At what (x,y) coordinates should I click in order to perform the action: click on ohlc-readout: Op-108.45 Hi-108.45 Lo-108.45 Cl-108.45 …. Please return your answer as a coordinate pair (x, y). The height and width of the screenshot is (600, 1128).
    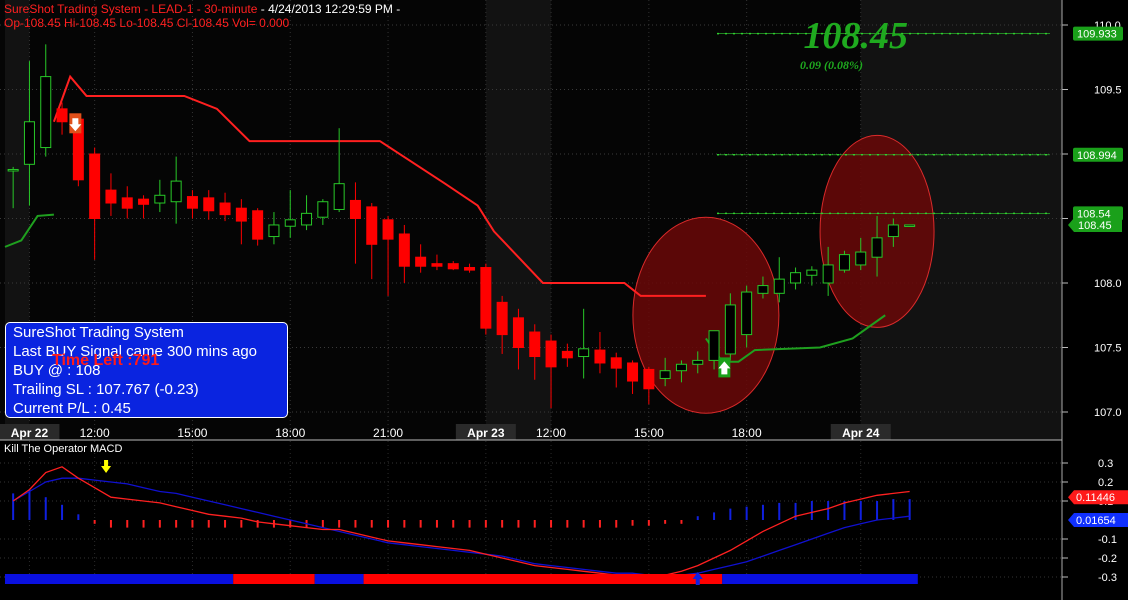
    Looking at the image, I should click on (147, 23).